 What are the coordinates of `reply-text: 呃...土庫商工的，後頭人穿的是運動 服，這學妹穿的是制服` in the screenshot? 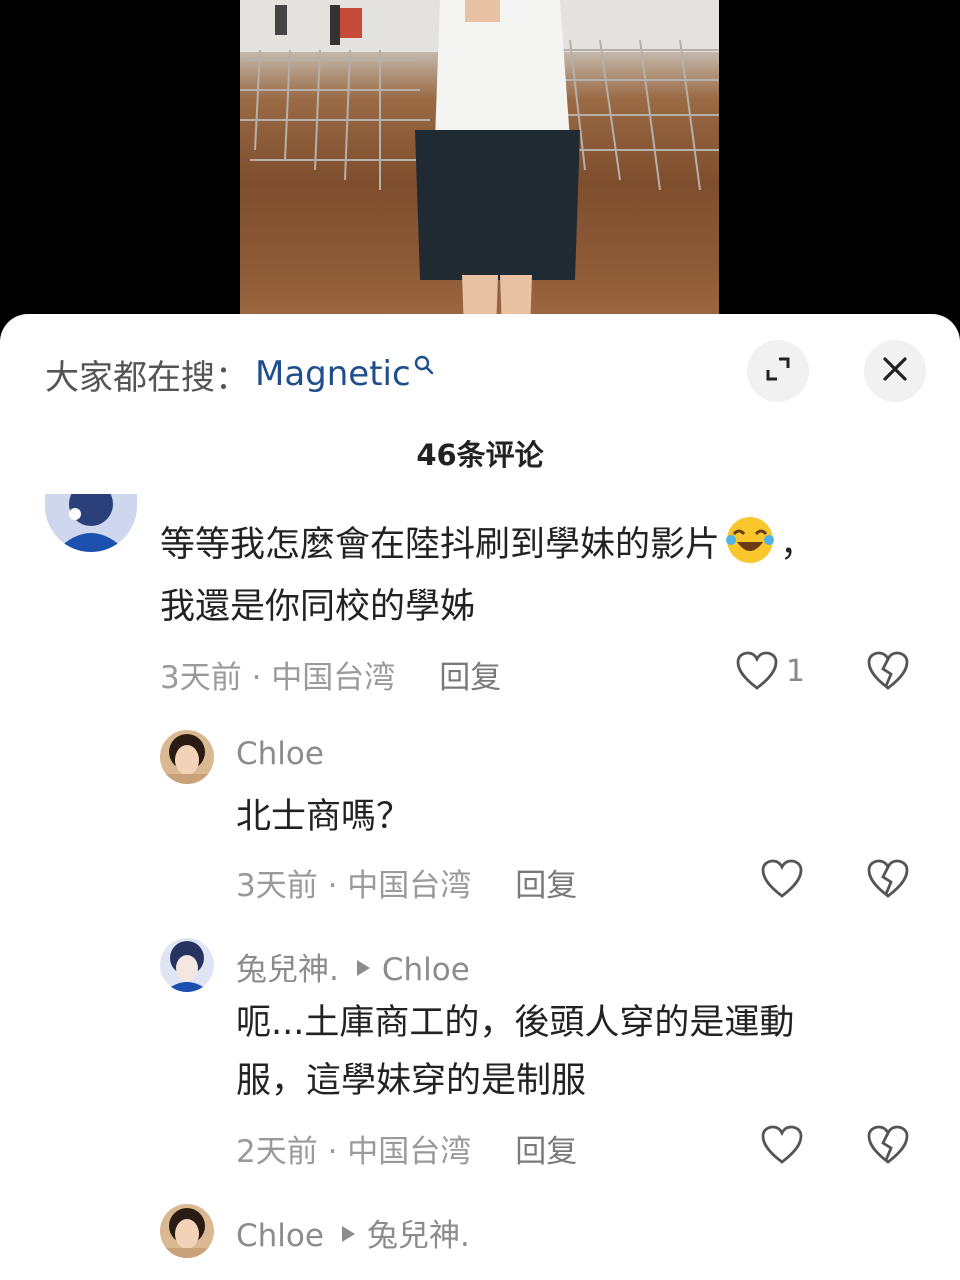 It's located at (586, 1052).